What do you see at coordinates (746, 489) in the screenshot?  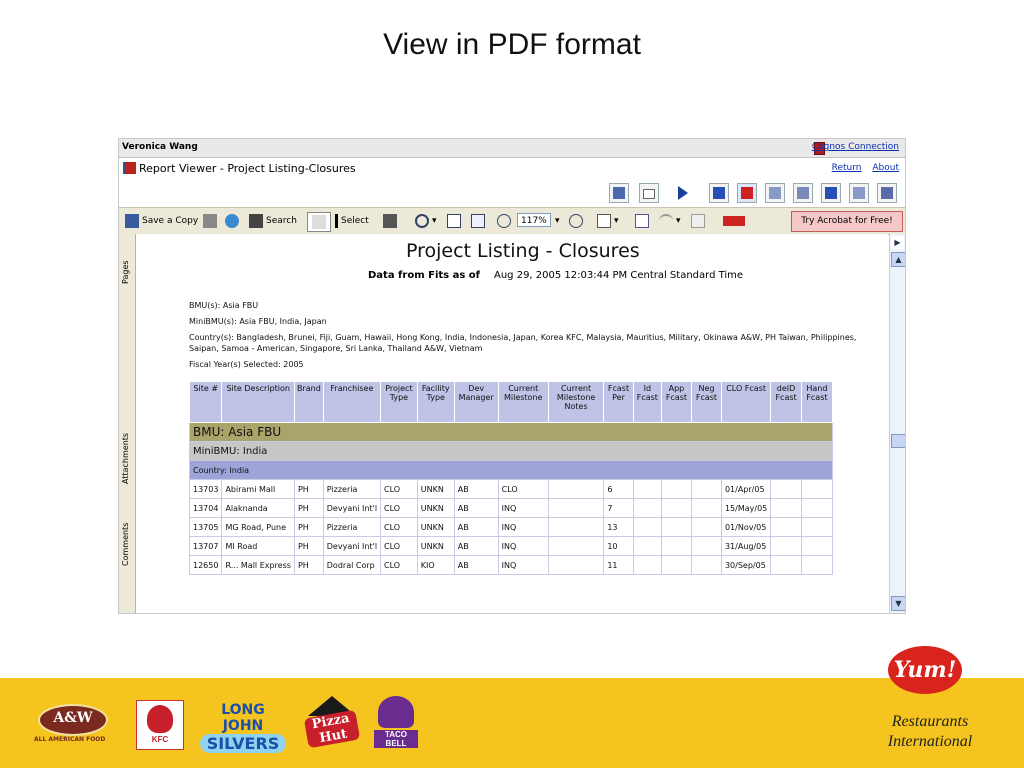 I see `table-cell: 01/Apr/05` at bounding box center [746, 489].